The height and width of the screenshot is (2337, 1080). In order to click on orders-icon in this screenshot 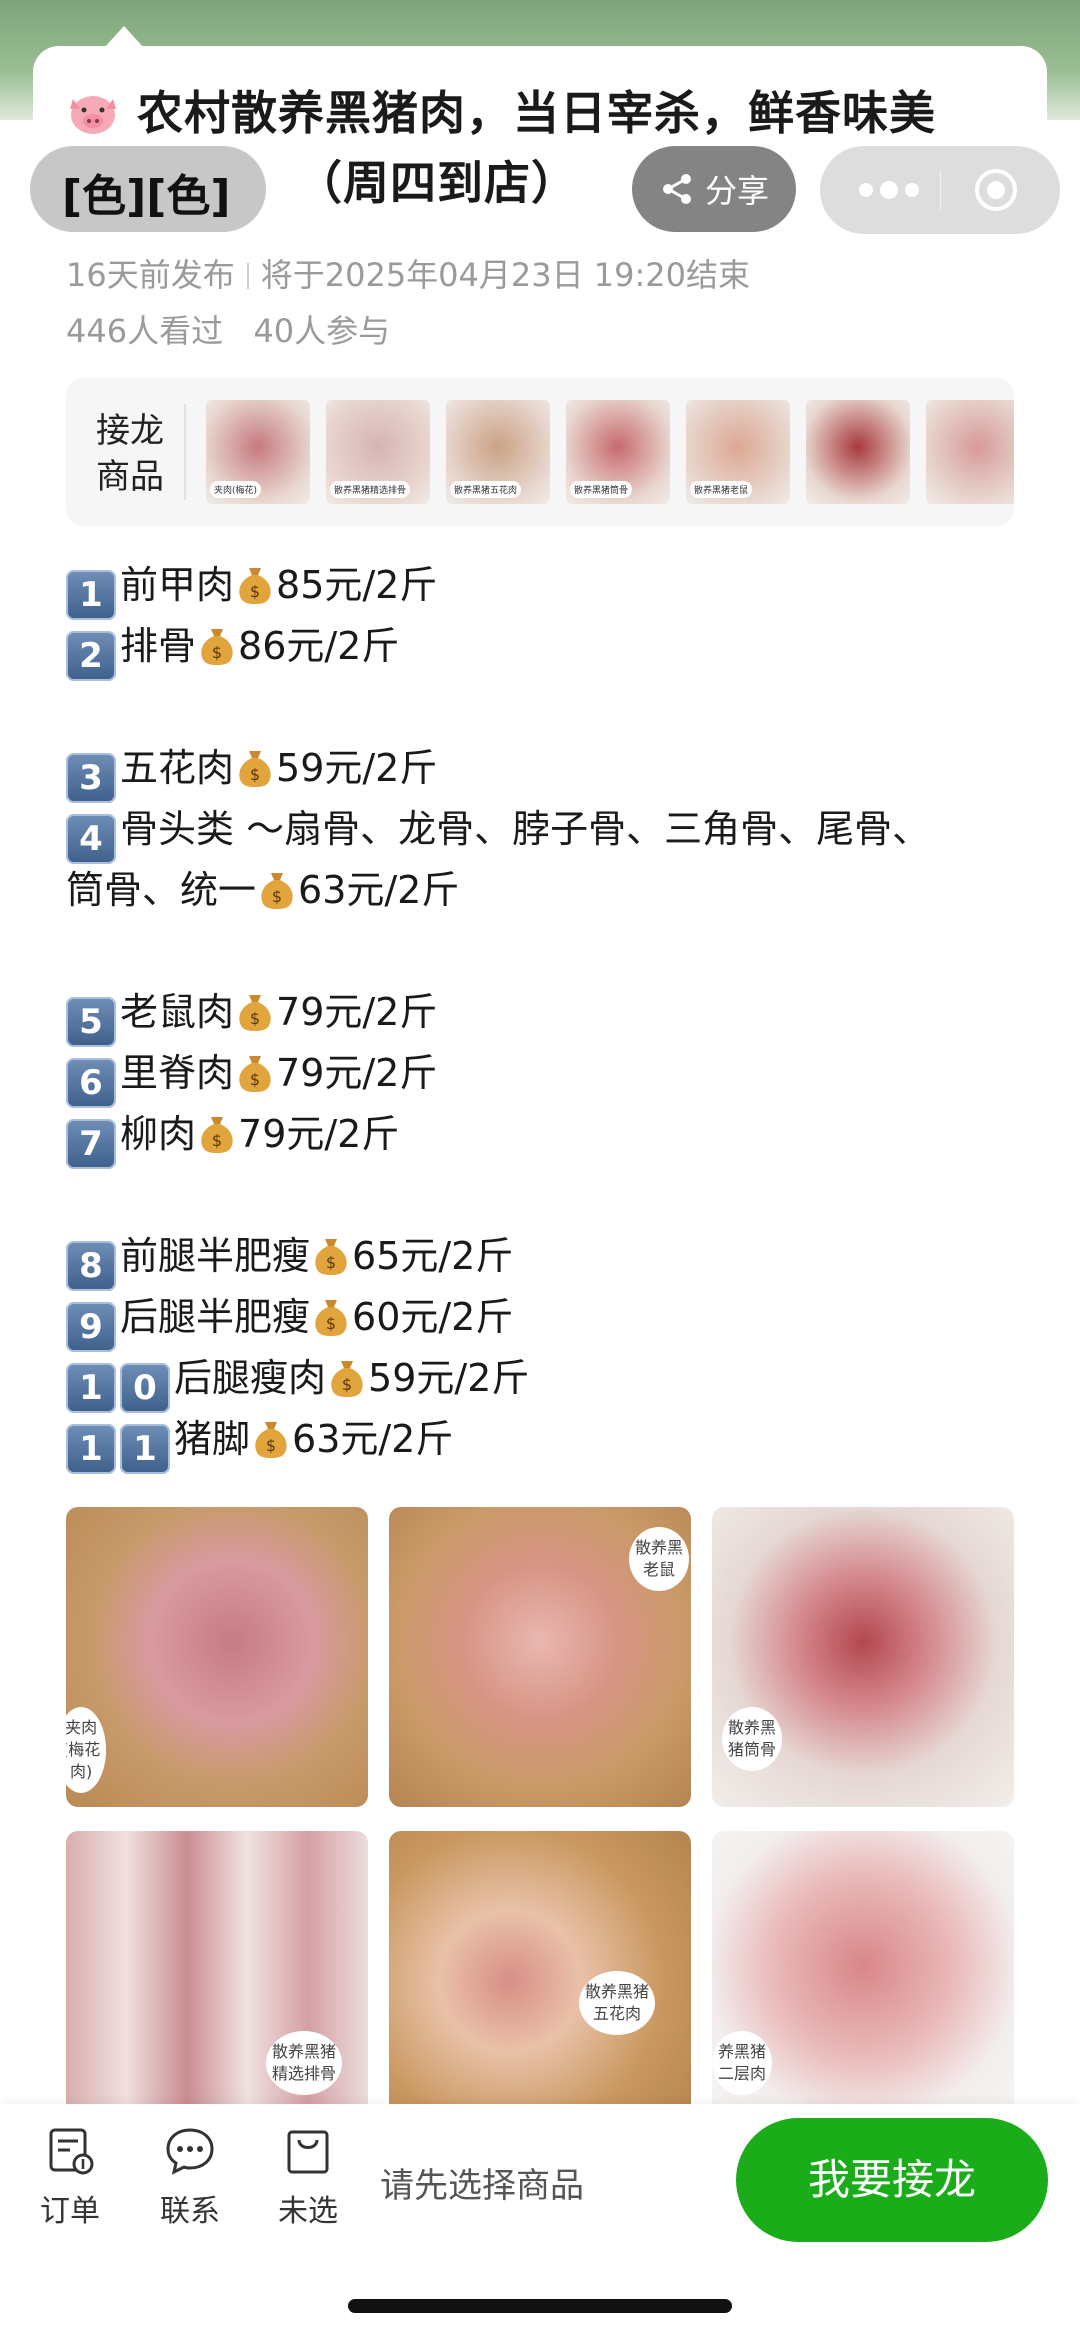, I will do `click(71, 2151)`.